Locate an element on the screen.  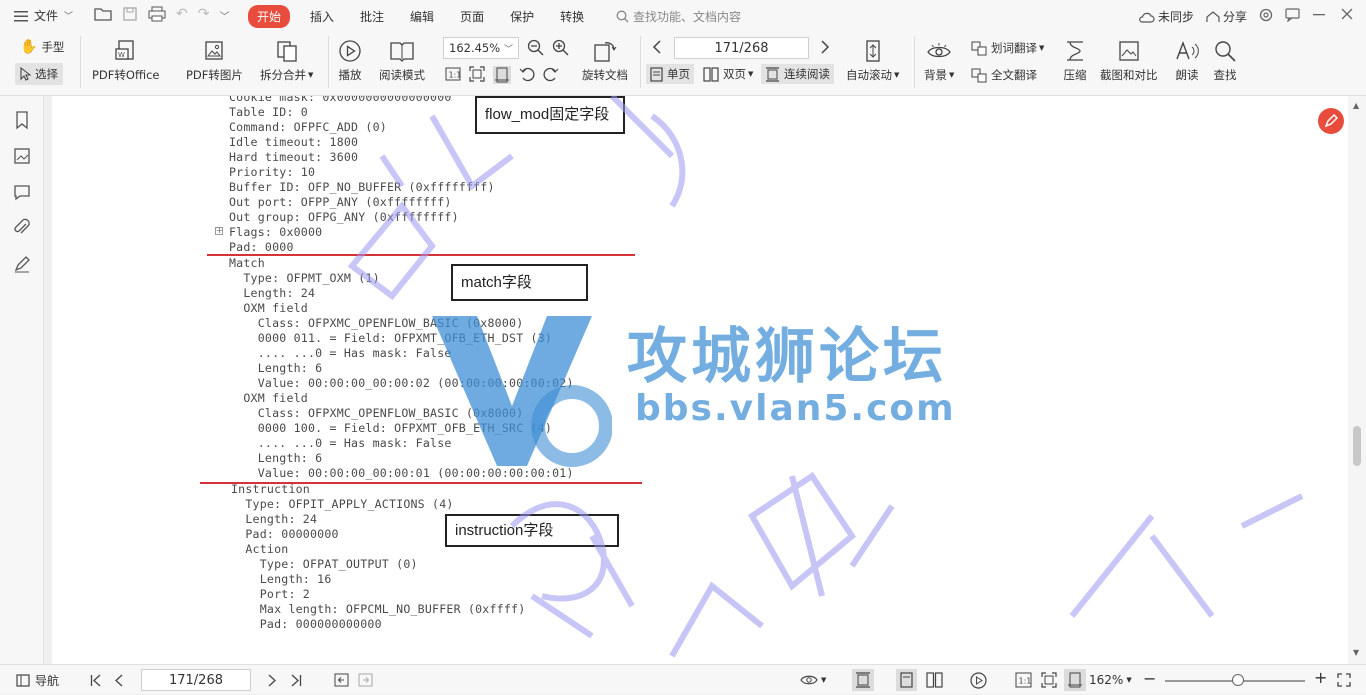
single-page-button: 单页 is located at coordinates (670, 74).